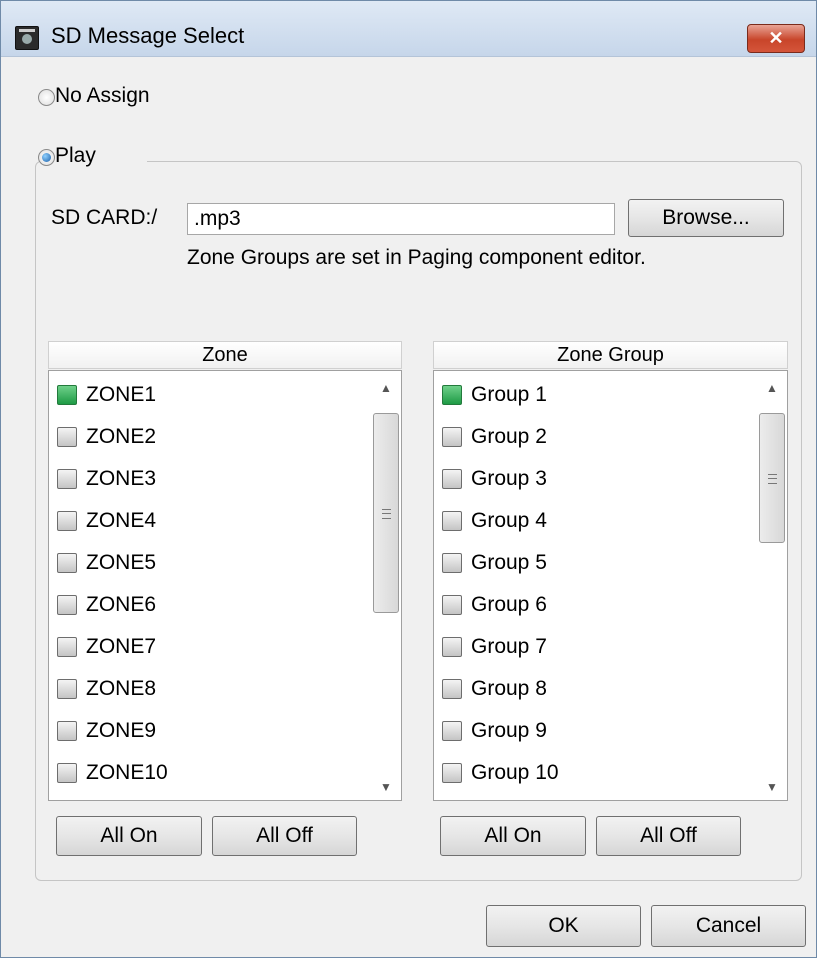 This screenshot has width=819, height=960. I want to click on zone-2-checkbox, so click(67, 437).